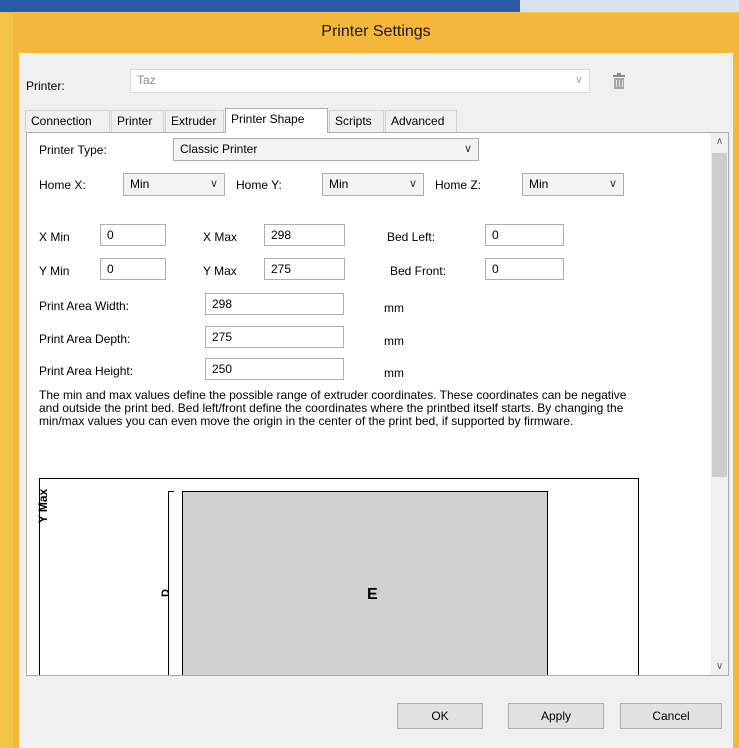 The width and height of the screenshot is (739, 748). What do you see at coordinates (440, 716) in the screenshot?
I see `ok-button: OK` at bounding box center [440, 716].